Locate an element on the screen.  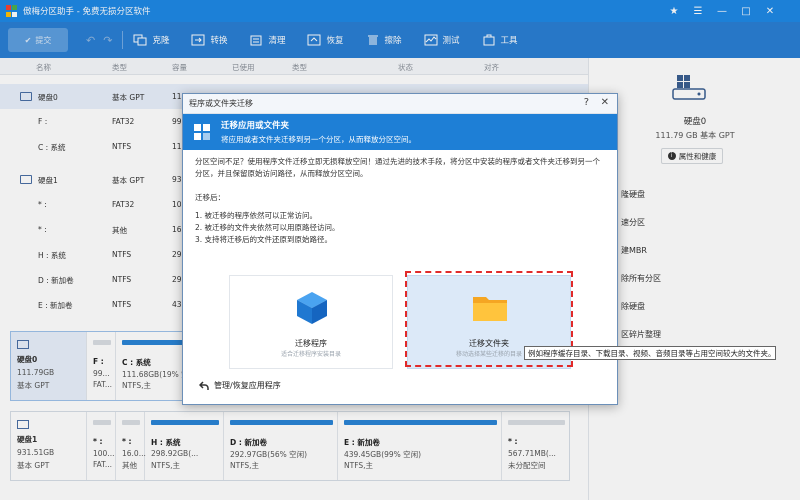
cube-icon is located at coordinates (312, 308).